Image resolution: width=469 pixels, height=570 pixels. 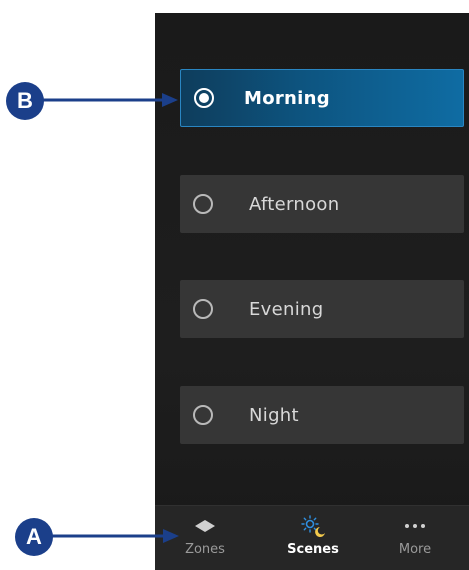 I want to click on tab-more: More, so click(x=415, y=536).